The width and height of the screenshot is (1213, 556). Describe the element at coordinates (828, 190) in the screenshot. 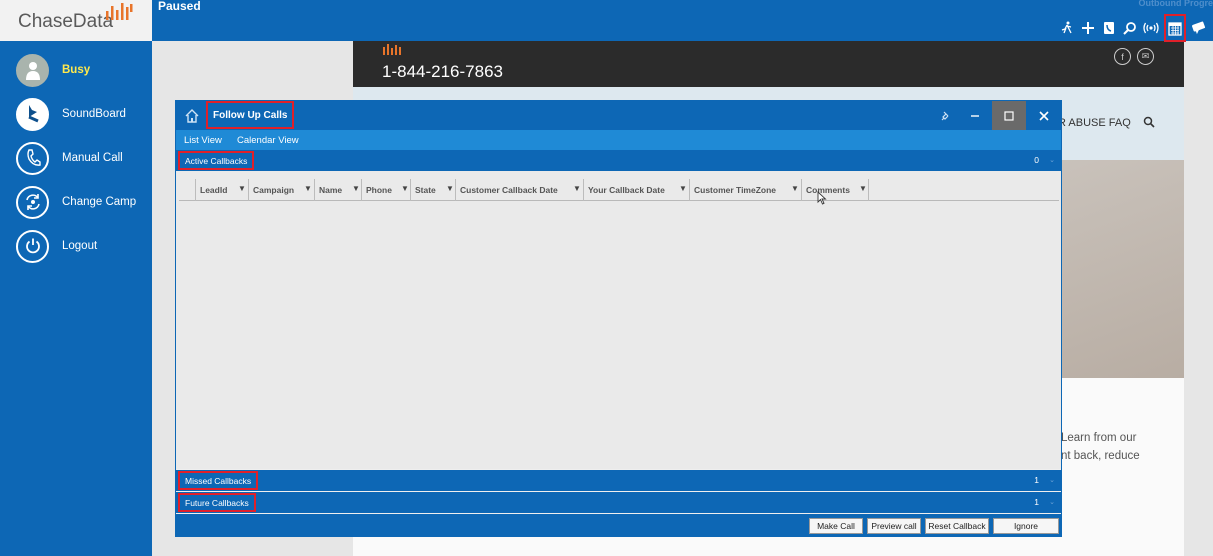

I see `column-label: Comments` at that location.